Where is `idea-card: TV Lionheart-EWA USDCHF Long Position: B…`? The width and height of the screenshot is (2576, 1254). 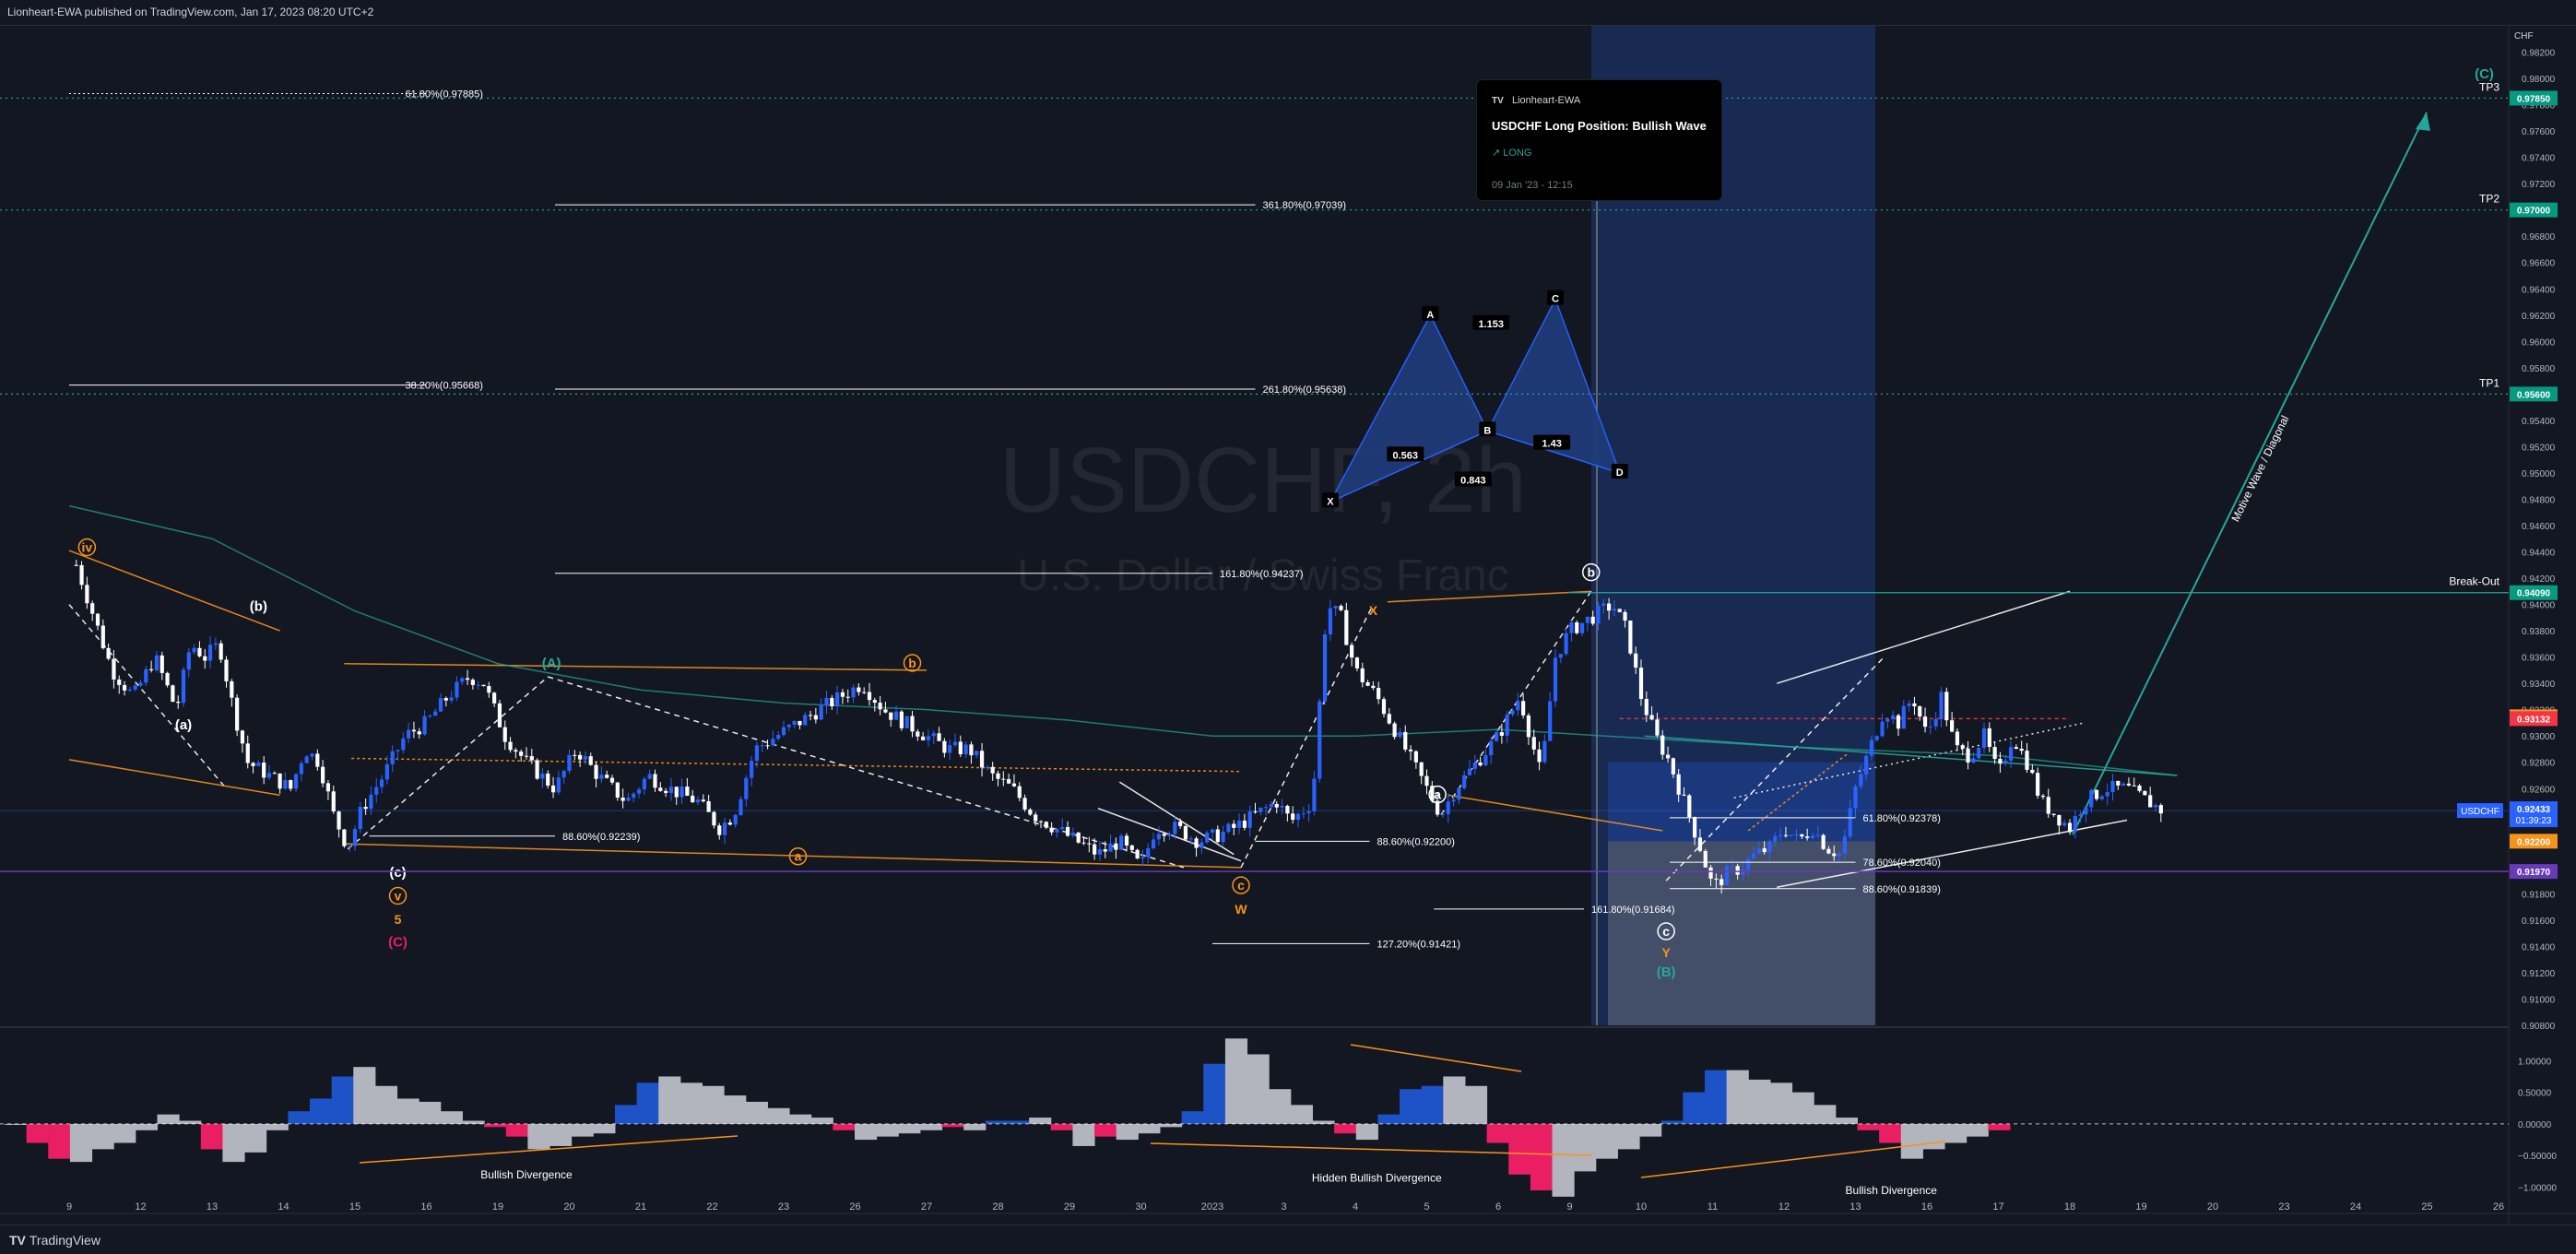 idea-card: TV Lionheart-EWA USDCHF Long Position: B… is located at coordinates (1599, 140).